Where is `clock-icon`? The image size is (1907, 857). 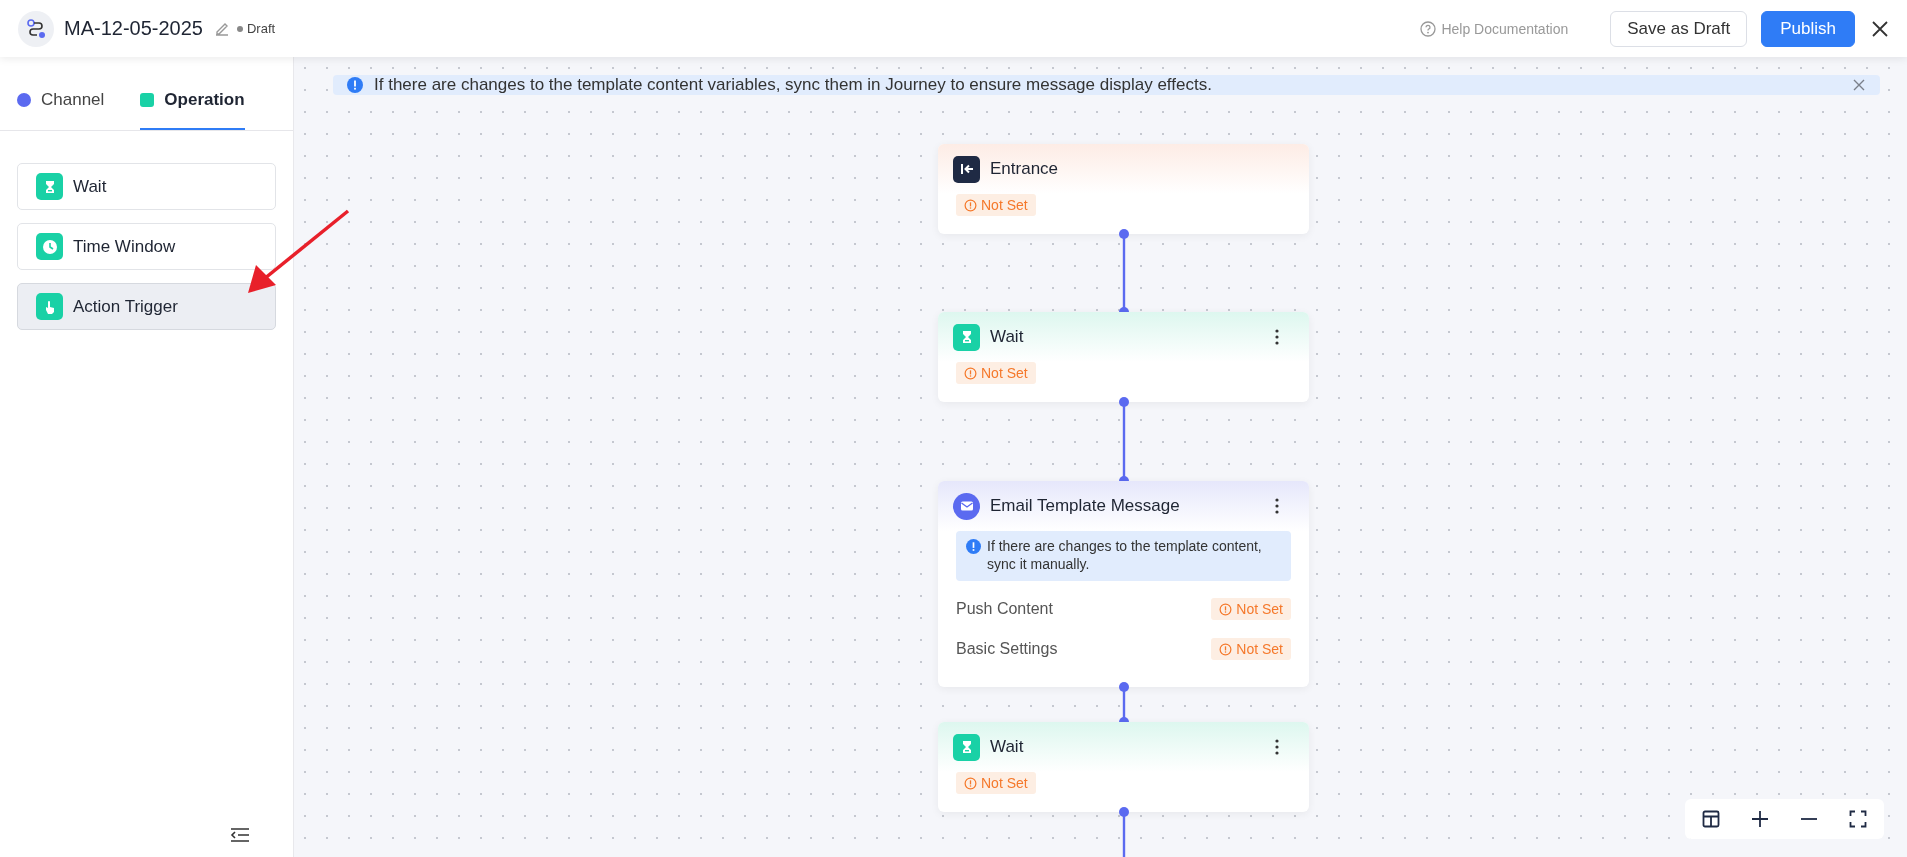 clock-icon is located at coordinates (49, 246).